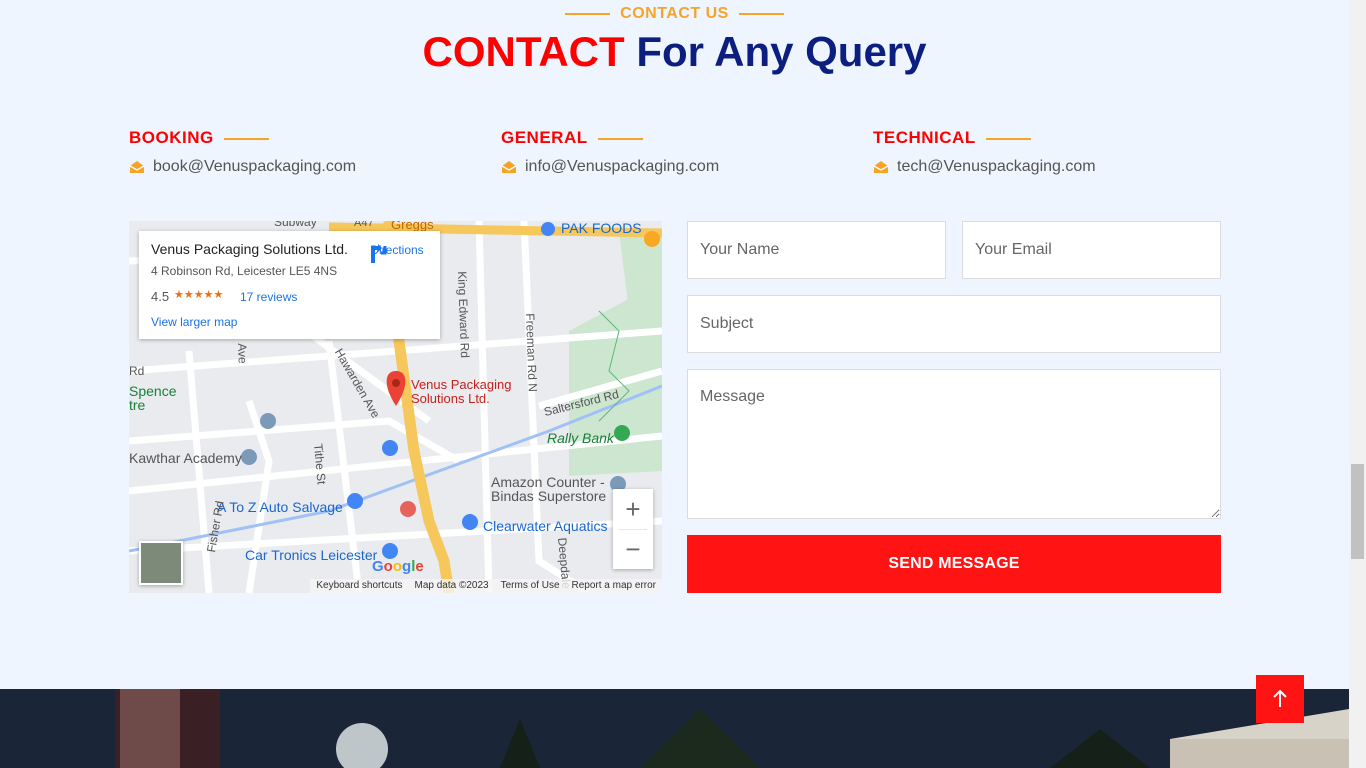 The image size is (1366, 768). Describe the element at coordinates (280, 507) in the screenshot. I see `map-label-atoz: A To Z Auto Salvage` at that location.